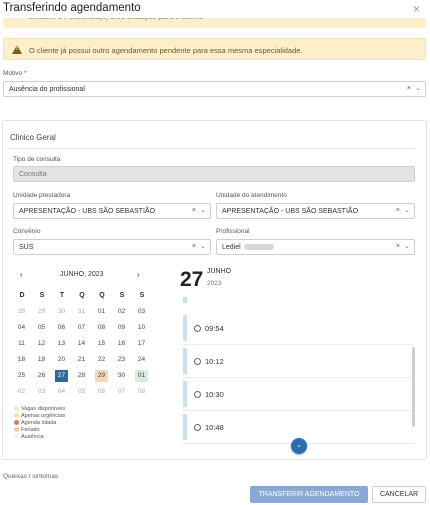  What do you see at coordinates (15, 73) in the screenshot?
I see `motivo-label: Motivo *` at bounding box center [15, 73].